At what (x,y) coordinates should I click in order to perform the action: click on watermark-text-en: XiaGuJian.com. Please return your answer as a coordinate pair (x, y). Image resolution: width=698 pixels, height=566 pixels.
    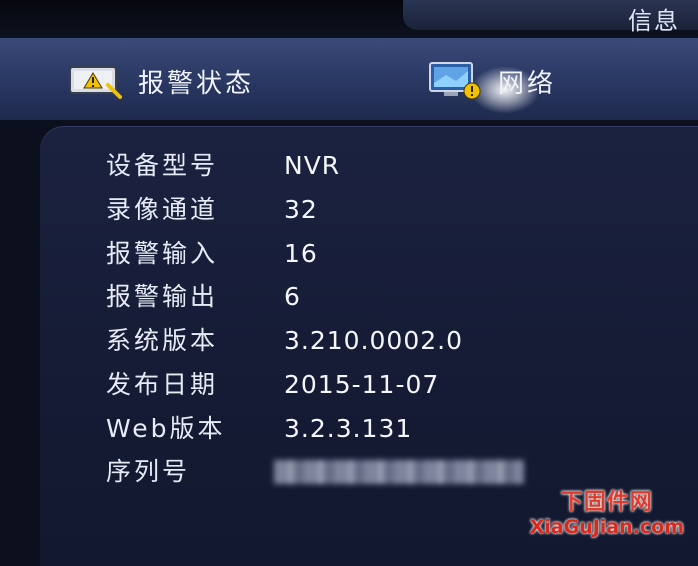
    Looking at the image, I should click on (606, 527).